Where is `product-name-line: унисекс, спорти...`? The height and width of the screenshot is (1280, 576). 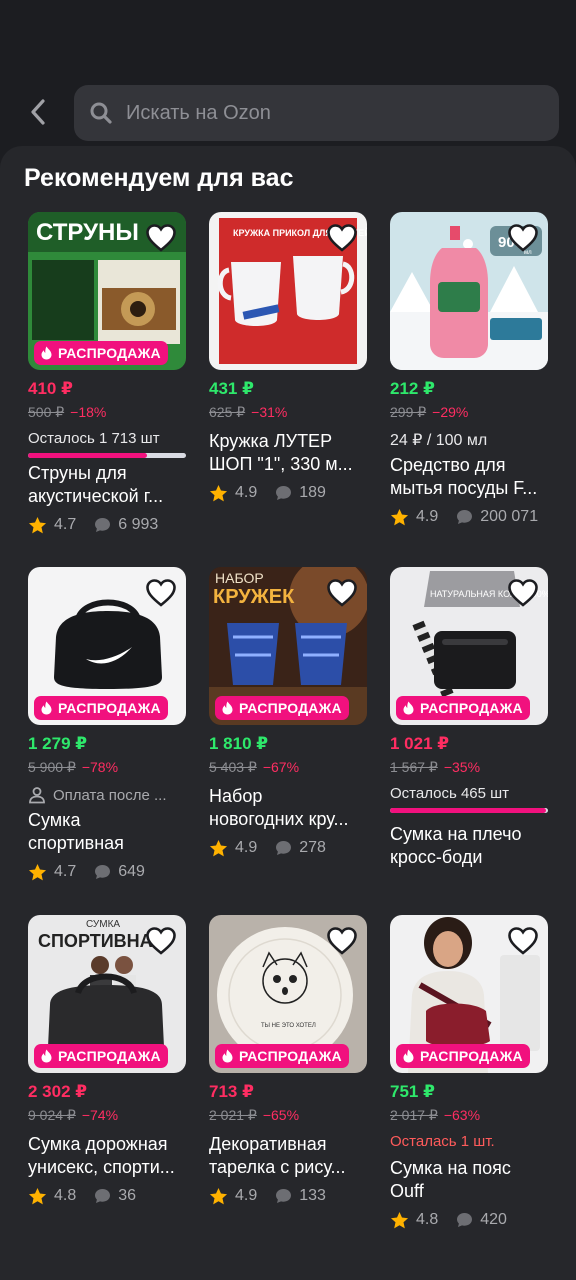
product-name-line: унисекс, спорти... is located at coordinates (101, 1167).